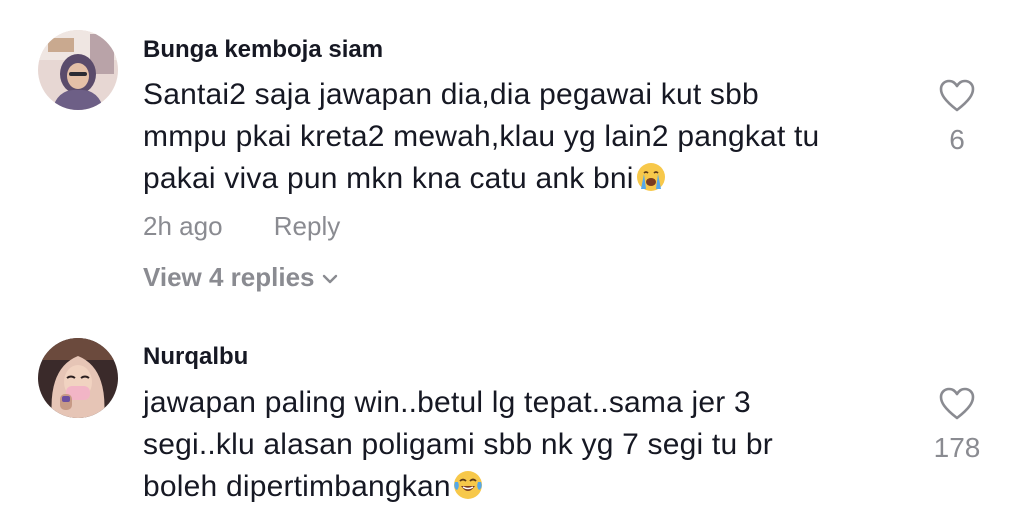  I want to click on comment-text-line: pakai viva pun mkn kna catu ank bni, so click(523, 179).